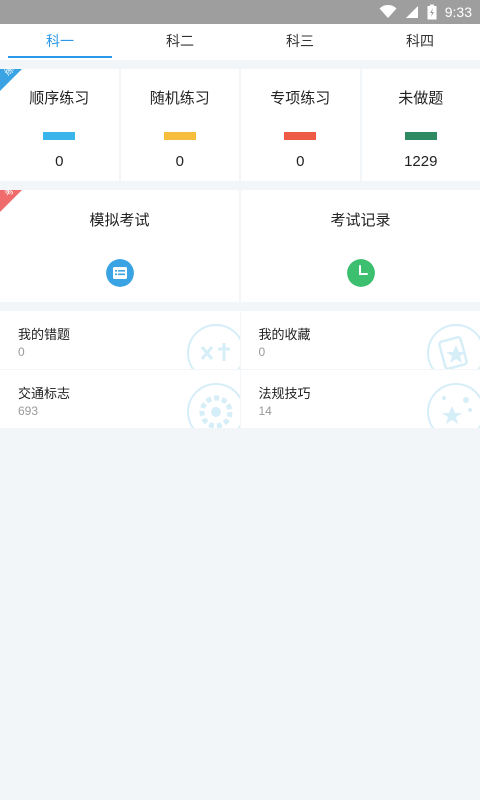 The width and height of the screenshot is (480, 800). What do you see at coordinates (420, 42) in the screenshot?
I see `tab-subject-4: 科四` at bounding box center [420, 42].